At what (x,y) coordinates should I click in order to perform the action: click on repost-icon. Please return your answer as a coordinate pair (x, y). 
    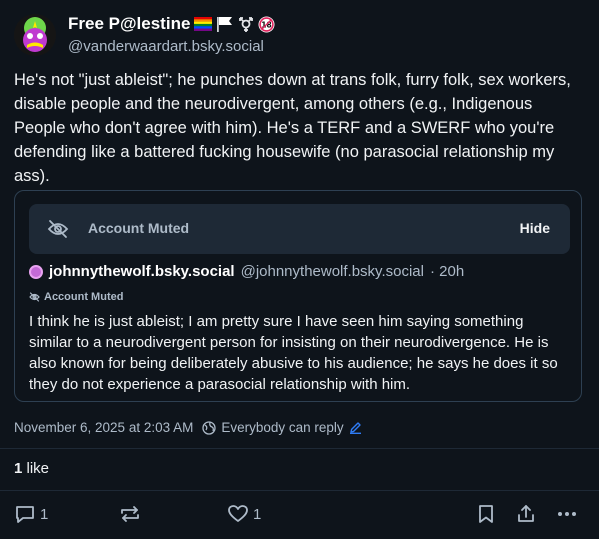
    Looking at the image, I should click on (130, 514).